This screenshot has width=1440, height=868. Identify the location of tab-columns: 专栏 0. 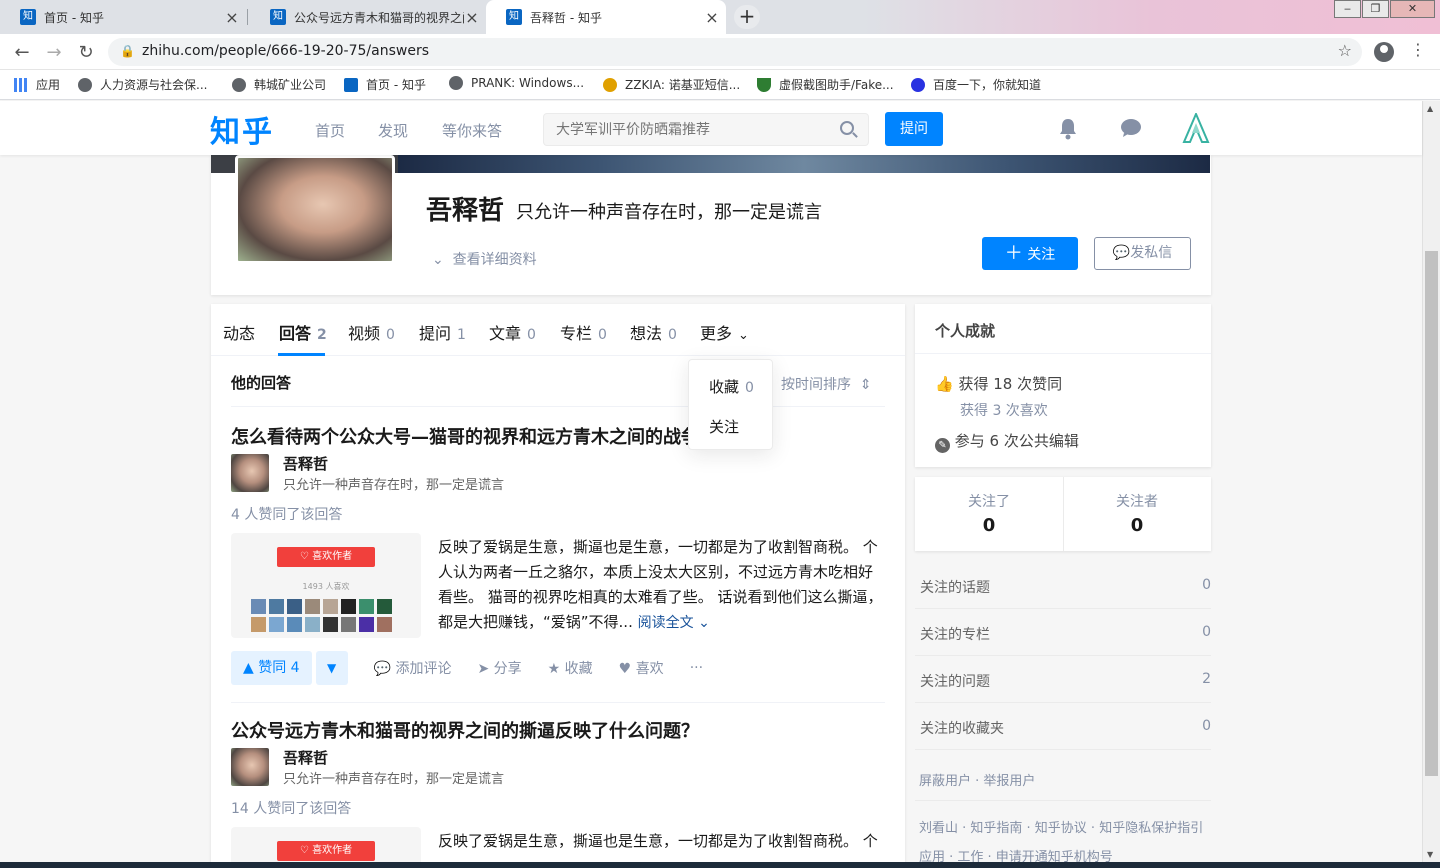
(583, 332).